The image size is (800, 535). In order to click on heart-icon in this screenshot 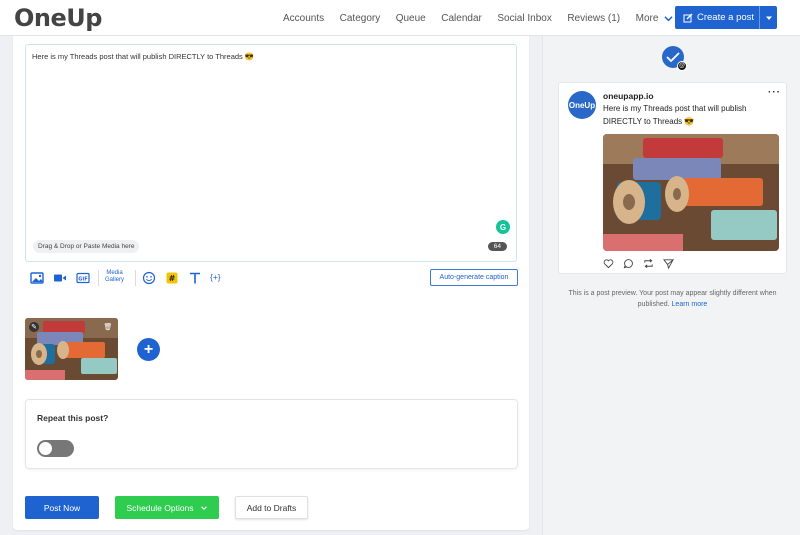, I will do `click(608, 263)`.